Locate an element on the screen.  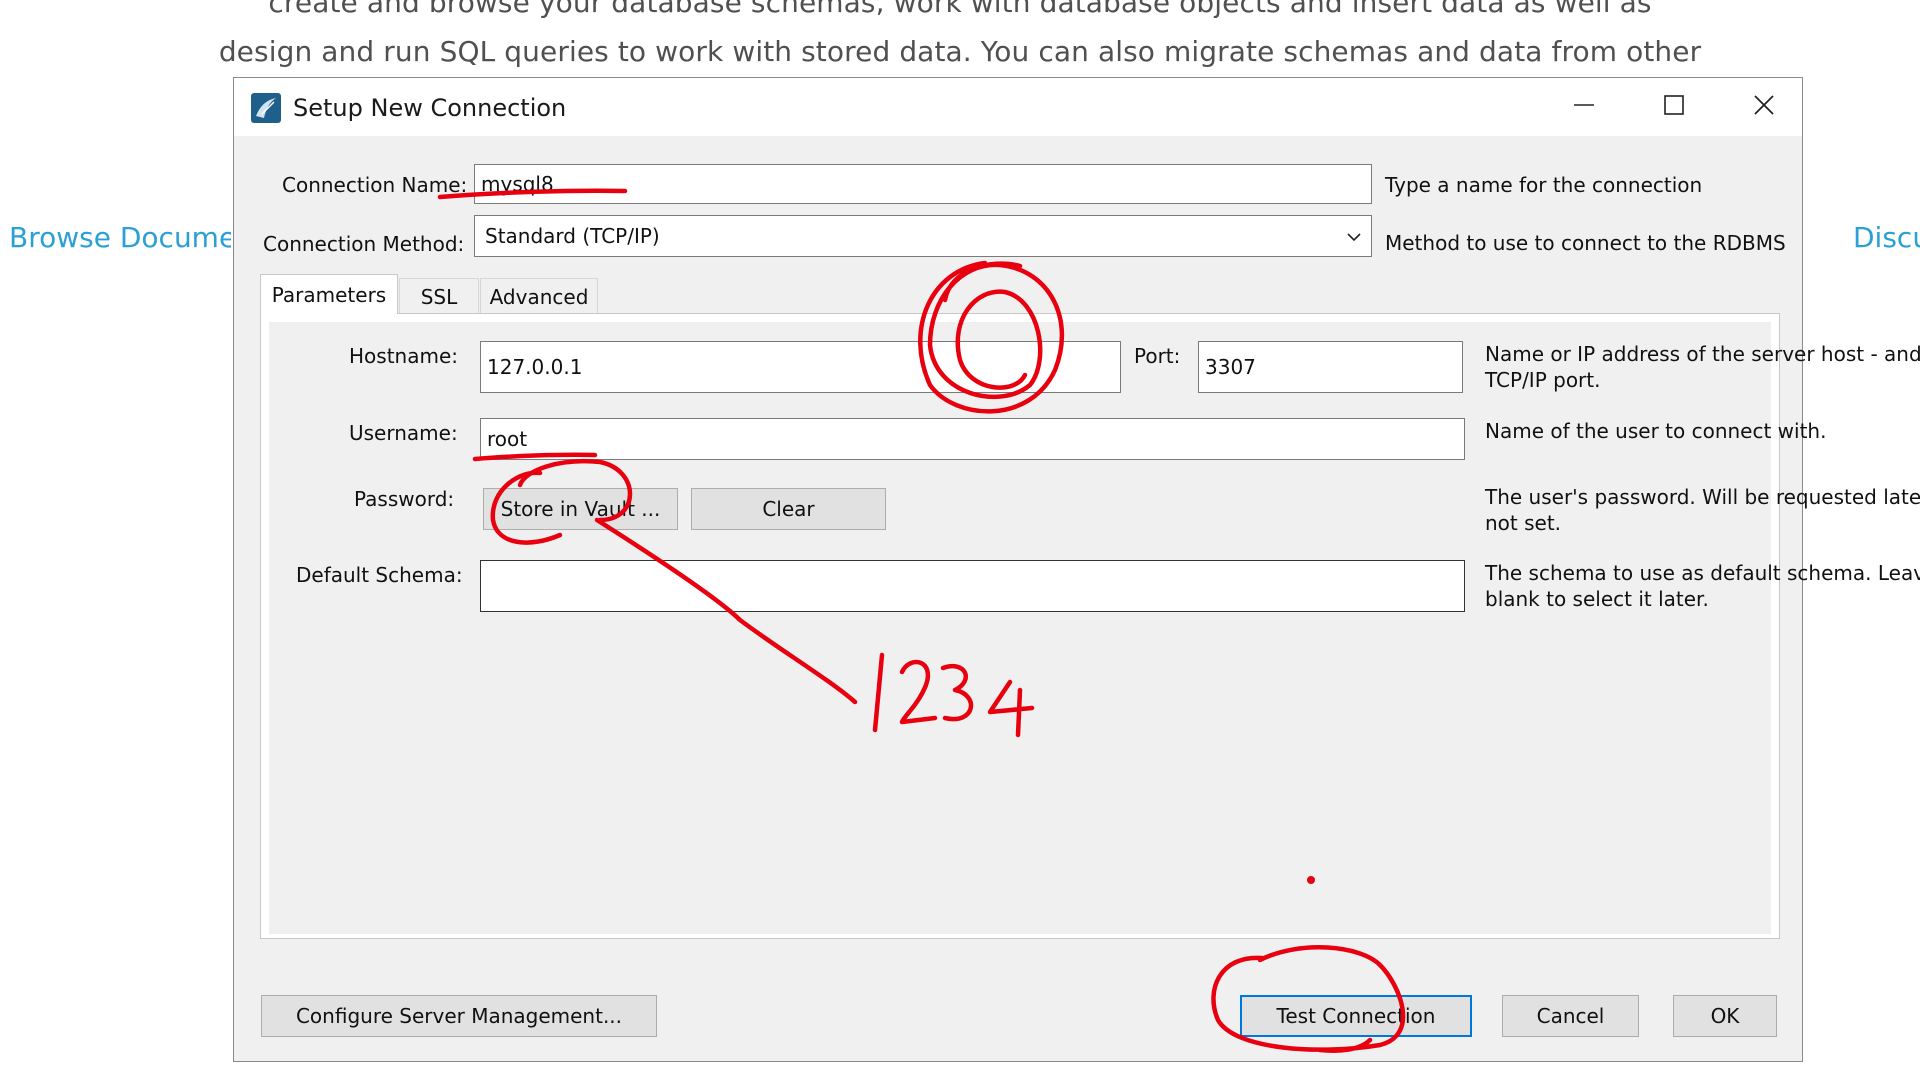
minimize-icon is located at coordinates (1584, 107).